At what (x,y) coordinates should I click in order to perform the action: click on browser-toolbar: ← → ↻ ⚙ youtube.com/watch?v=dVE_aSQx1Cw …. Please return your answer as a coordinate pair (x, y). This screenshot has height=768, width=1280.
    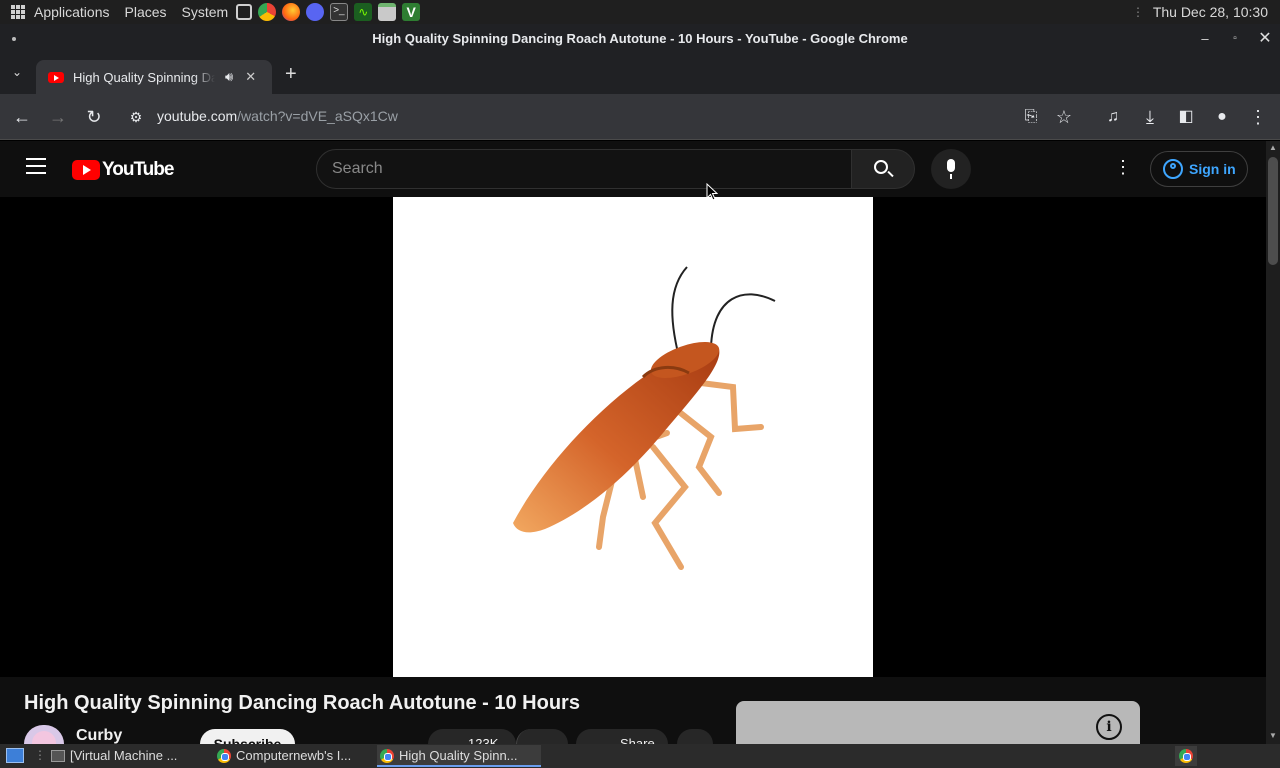
    Looking at the image, I should click on (640, 117).